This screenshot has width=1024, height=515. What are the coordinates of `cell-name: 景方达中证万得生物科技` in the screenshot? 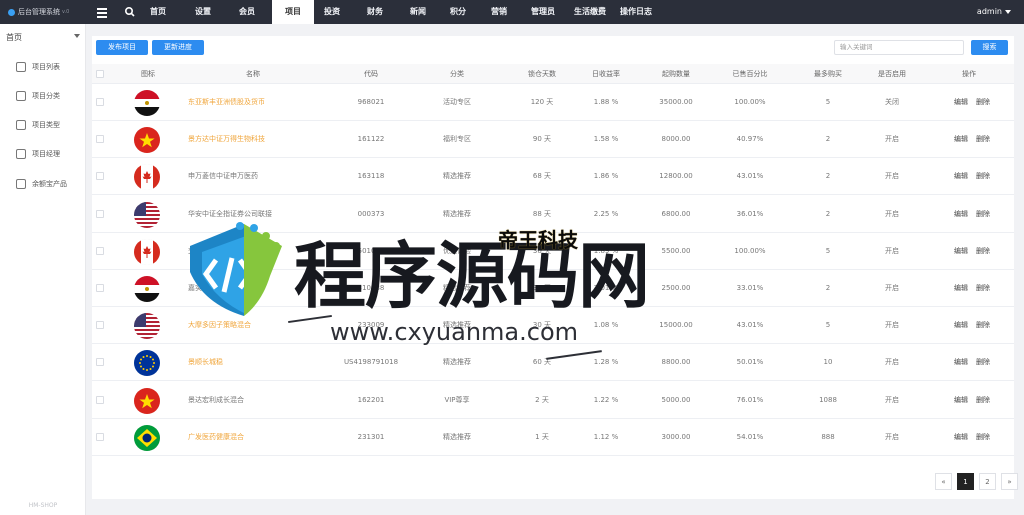 It's located at (253, 139).